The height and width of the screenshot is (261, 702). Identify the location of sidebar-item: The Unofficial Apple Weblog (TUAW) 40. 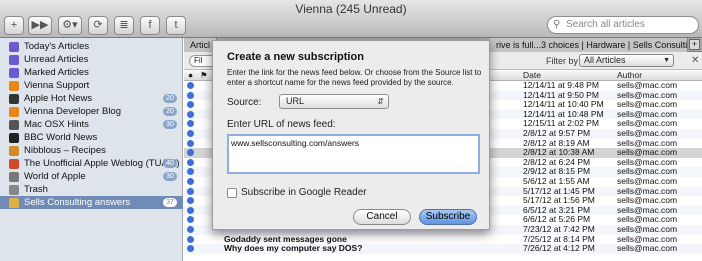
(91, 163).